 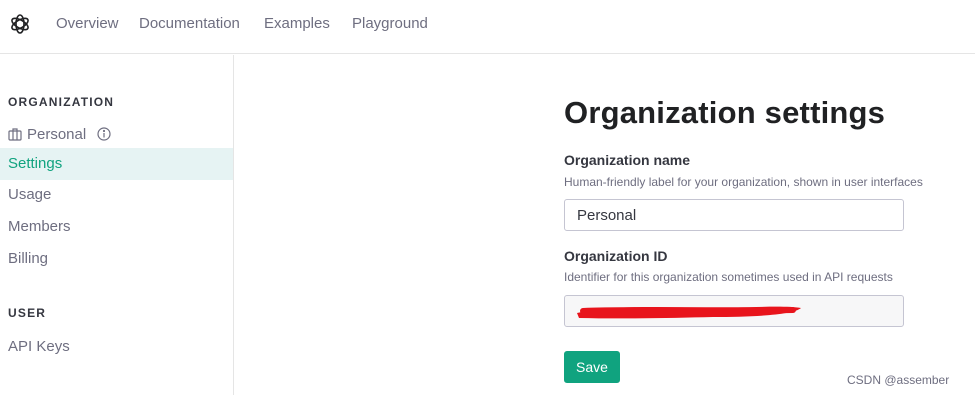 I want to click on sidebar-section-organization: ORGANIZATION, so click(x=61, y=102).